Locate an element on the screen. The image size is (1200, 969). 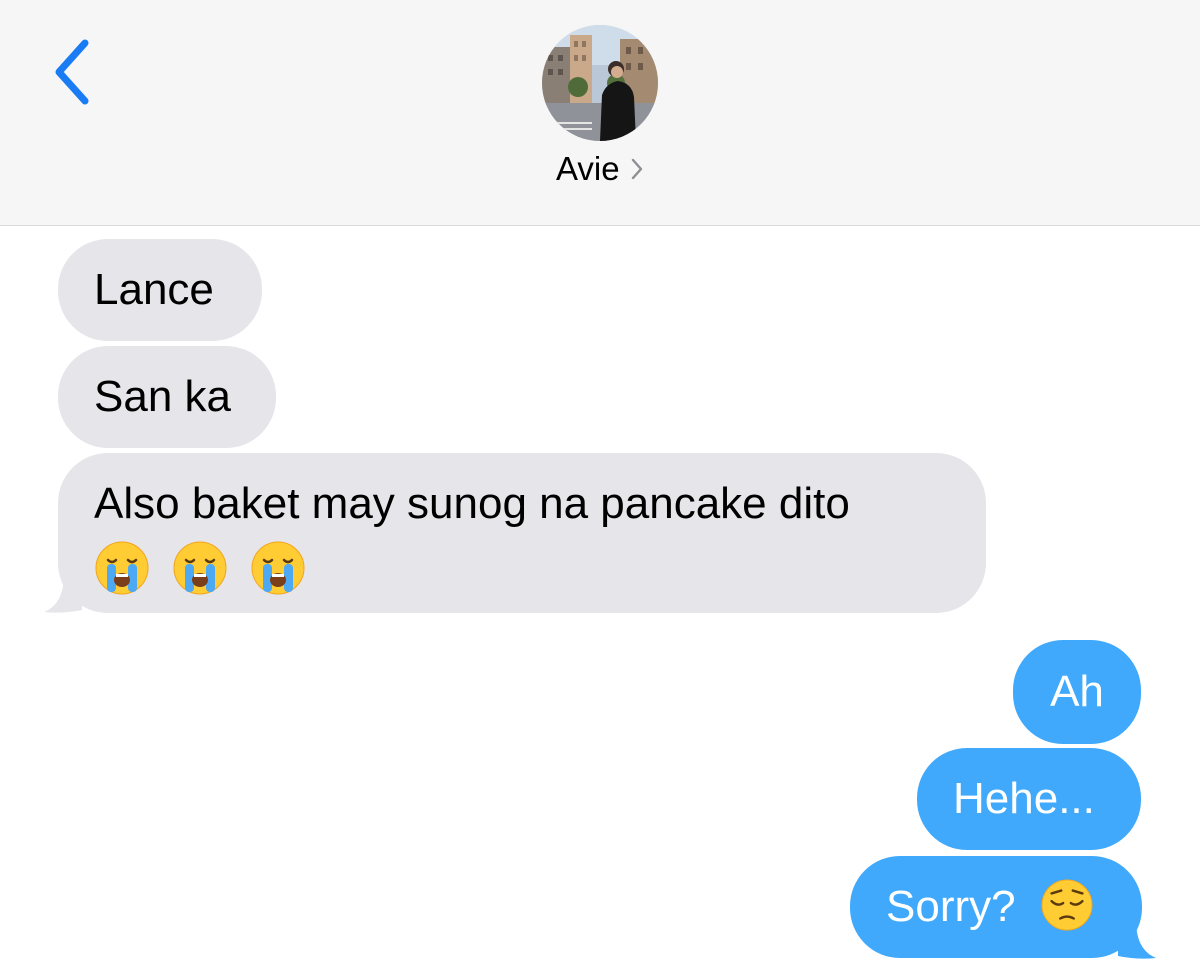
message-bubble-incoming: Also baket may sunog na pancake dito is located at coordinates (522, 533).